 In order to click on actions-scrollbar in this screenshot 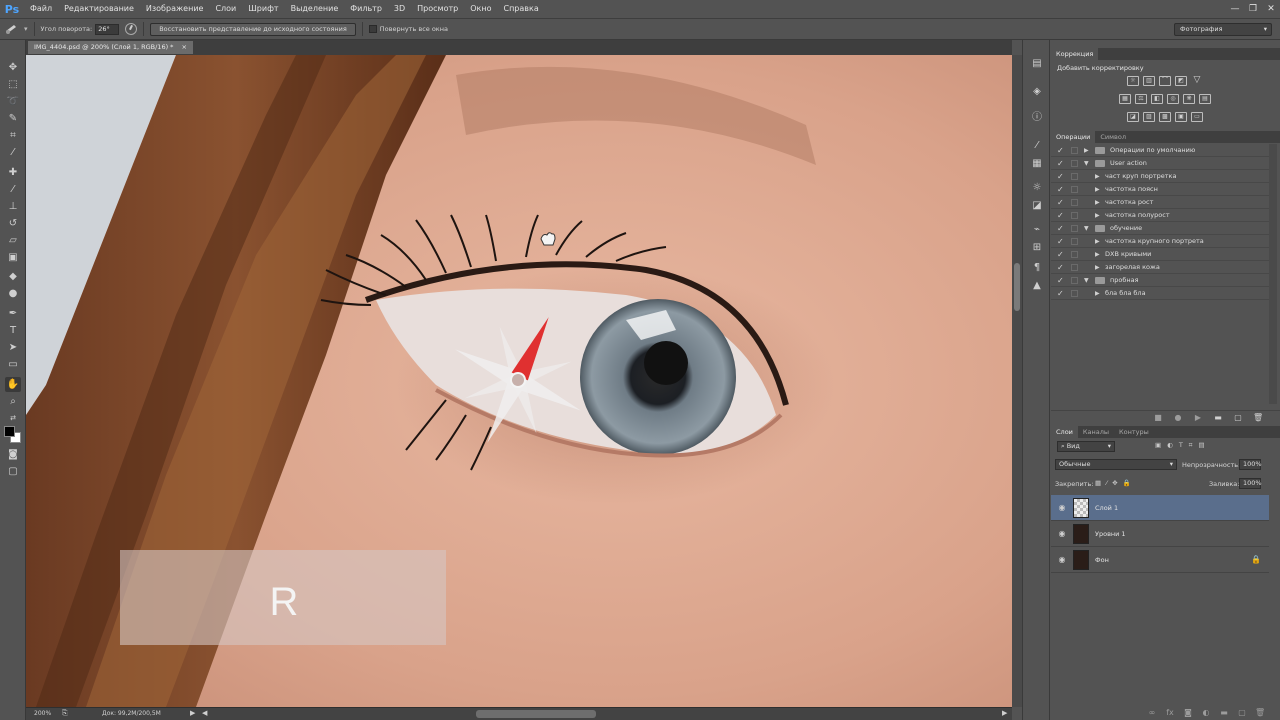, I will do `click(1273, 274)`.